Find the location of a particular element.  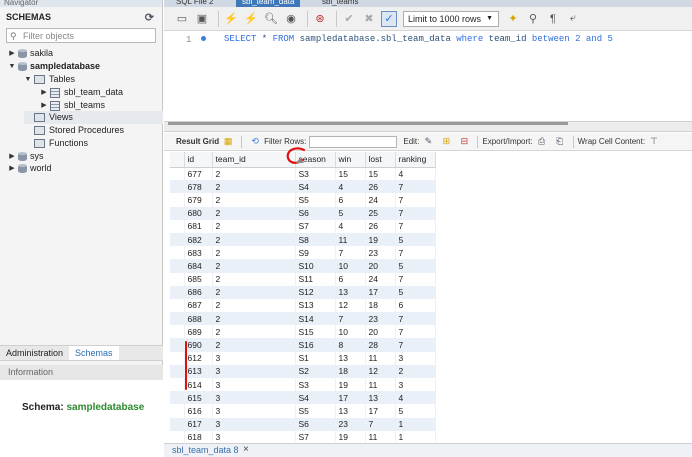

table-cell: 677 is located at coordinates (198, 174).